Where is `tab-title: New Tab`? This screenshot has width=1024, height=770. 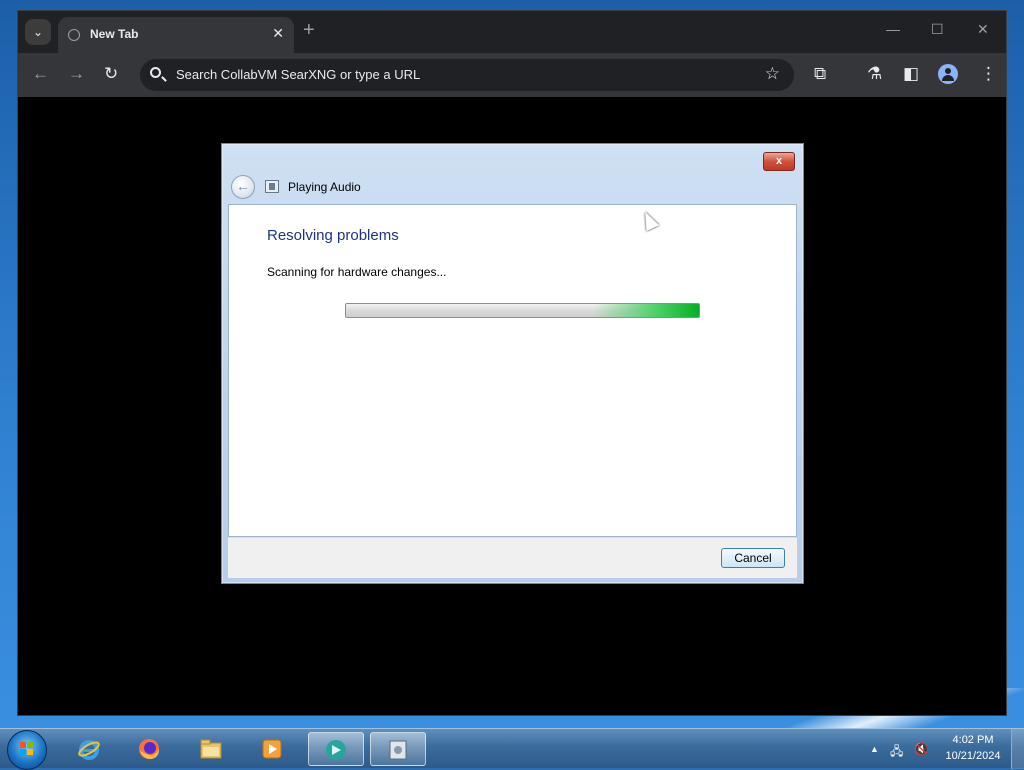 tab-title: New Tab is located at coordinates (114, 34).